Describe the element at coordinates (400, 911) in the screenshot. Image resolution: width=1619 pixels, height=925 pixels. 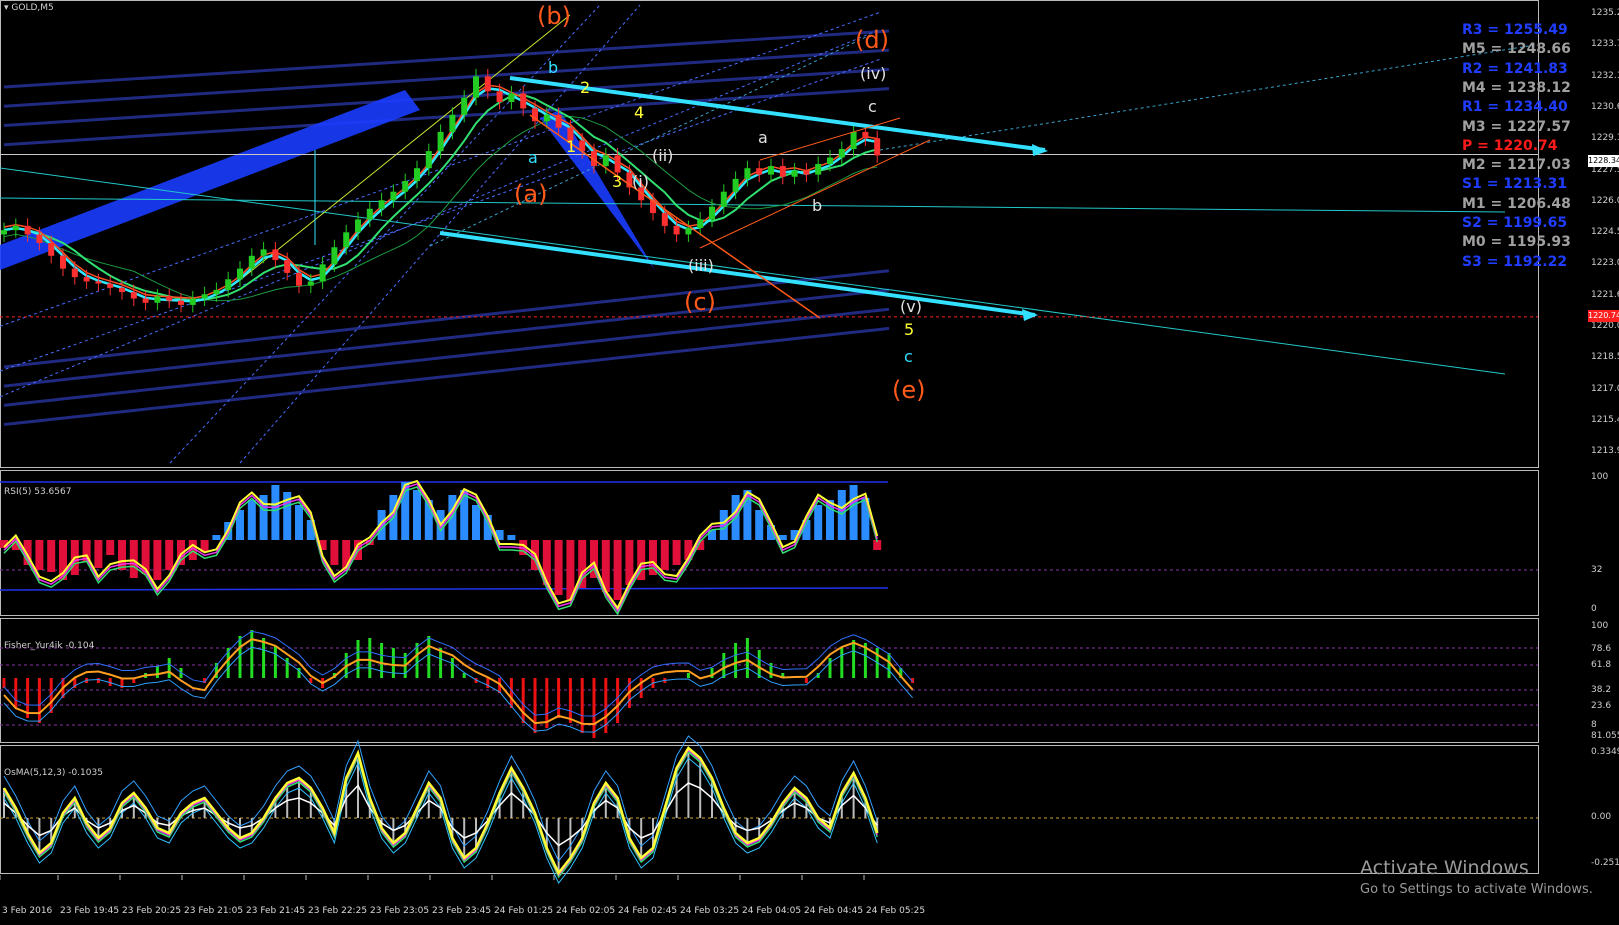
I see `time-tick-label: 23 Feb 23:05` at that location.